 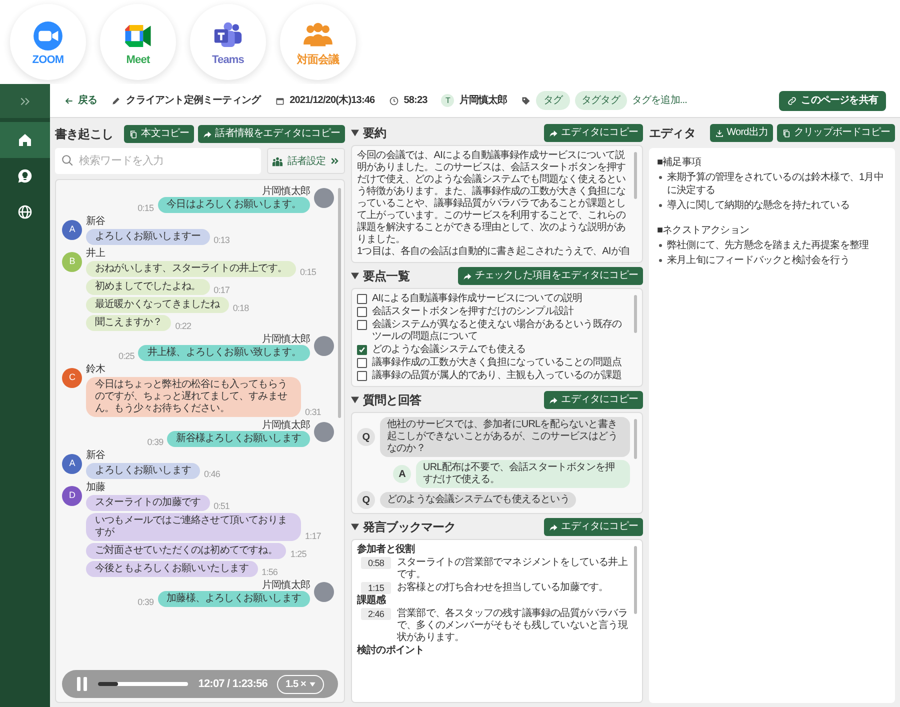 I want to click on timestamp: 0:17, so click(x=222, y=290).